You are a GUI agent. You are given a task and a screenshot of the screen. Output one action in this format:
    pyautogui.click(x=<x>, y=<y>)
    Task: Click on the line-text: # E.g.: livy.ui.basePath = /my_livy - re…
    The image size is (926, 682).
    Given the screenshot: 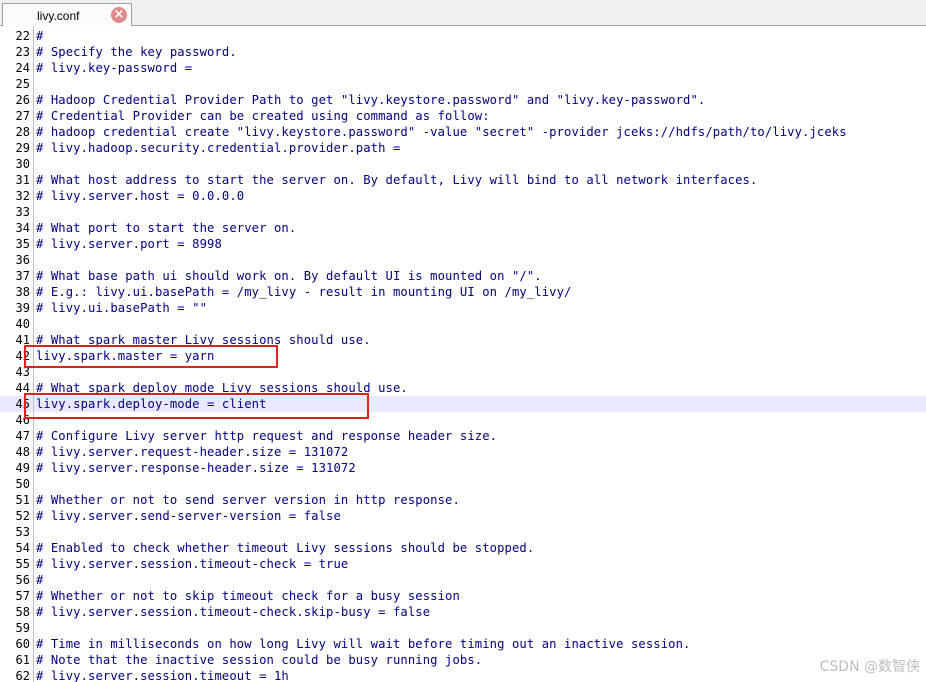 What is the action you would take?
    pyautogui.click(x=304, y=292)
    